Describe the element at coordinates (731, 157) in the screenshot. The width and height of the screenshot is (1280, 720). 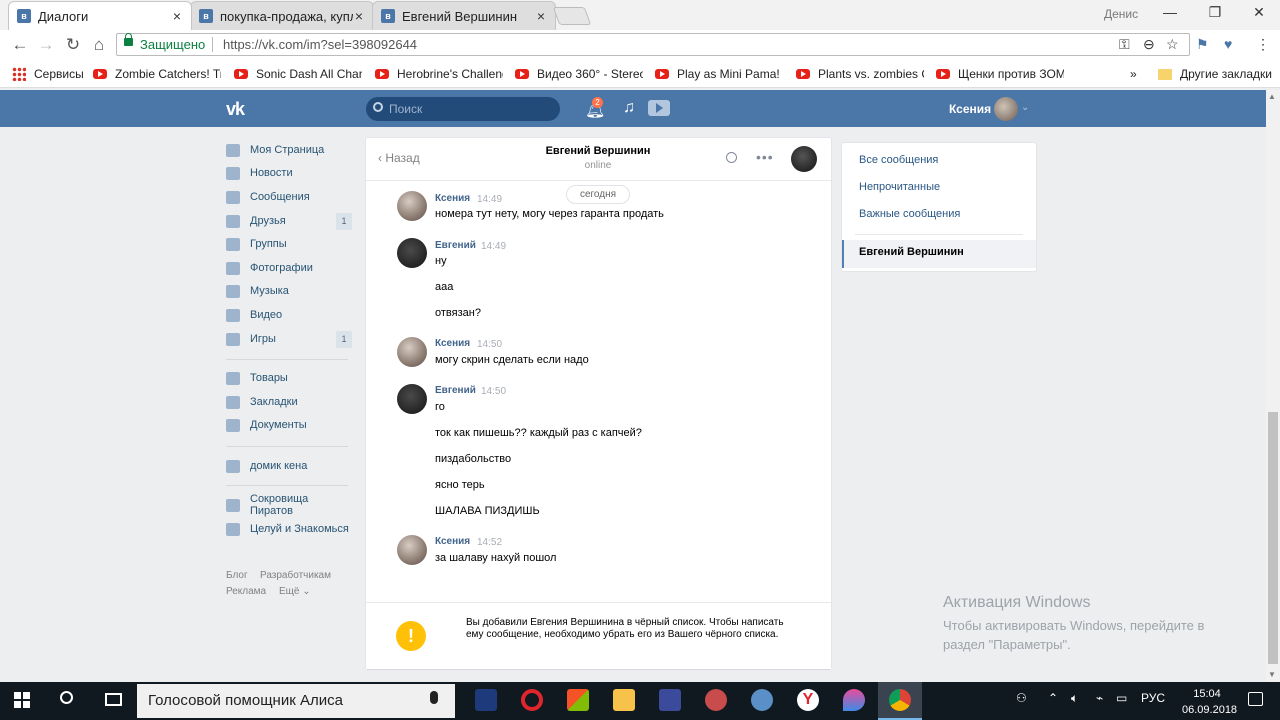
I see `search-icon` at that location.